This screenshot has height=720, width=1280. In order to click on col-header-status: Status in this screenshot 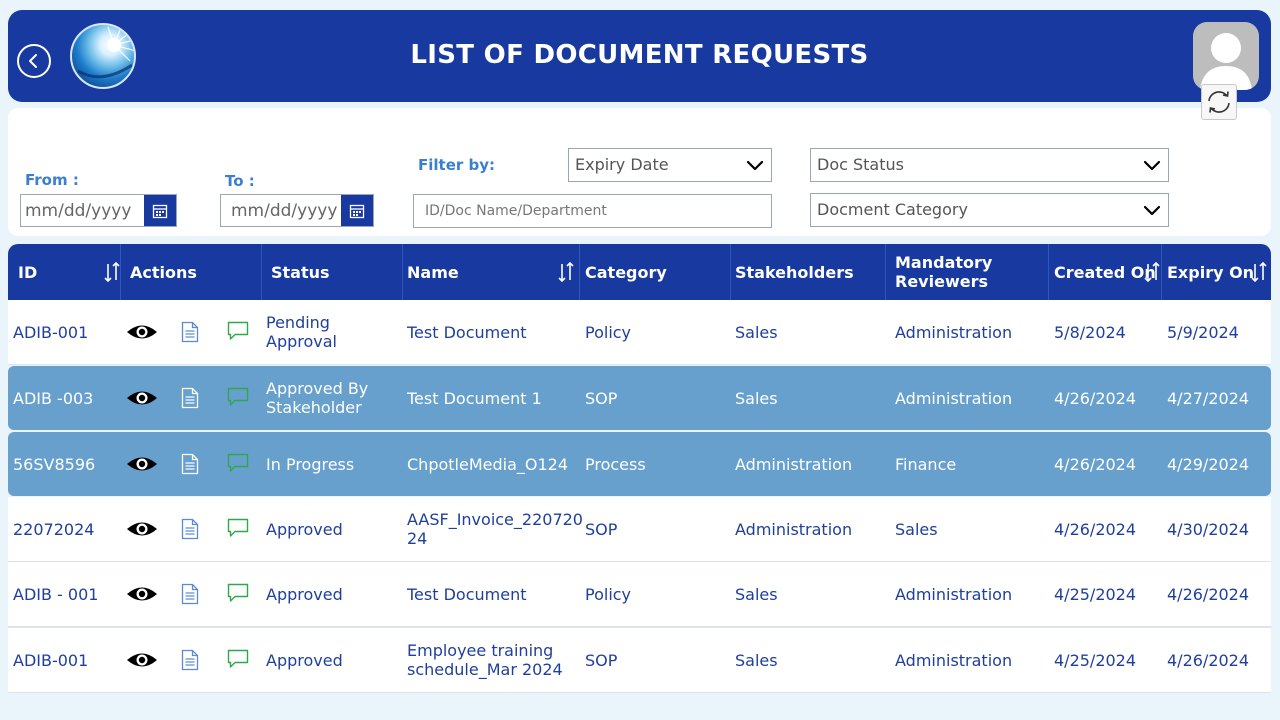, I will do `click(300, 272)`.